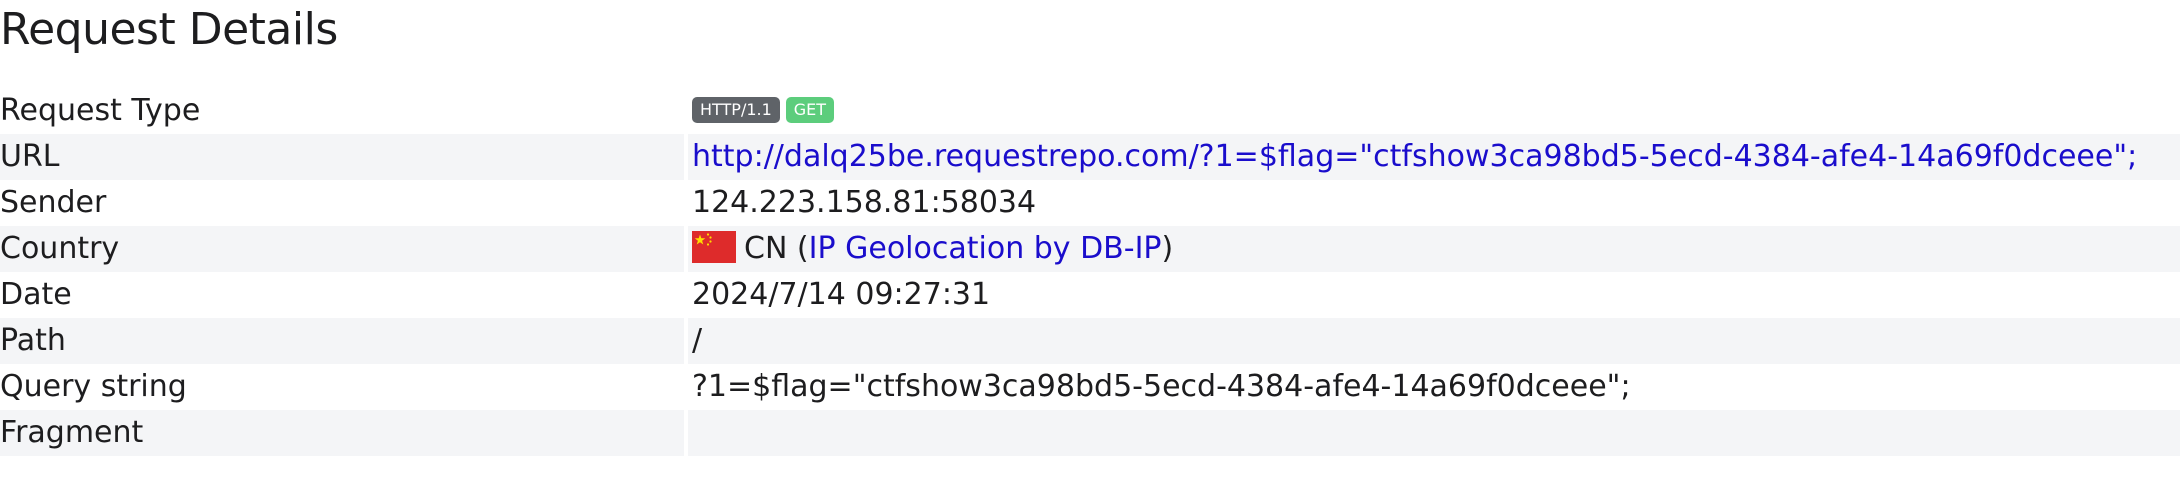 The image size is (2180, 492). What do you see at coordinates (93, 386) in the screenshot?
I see `query-string-label: Query string` at bounding box center [93, 386].